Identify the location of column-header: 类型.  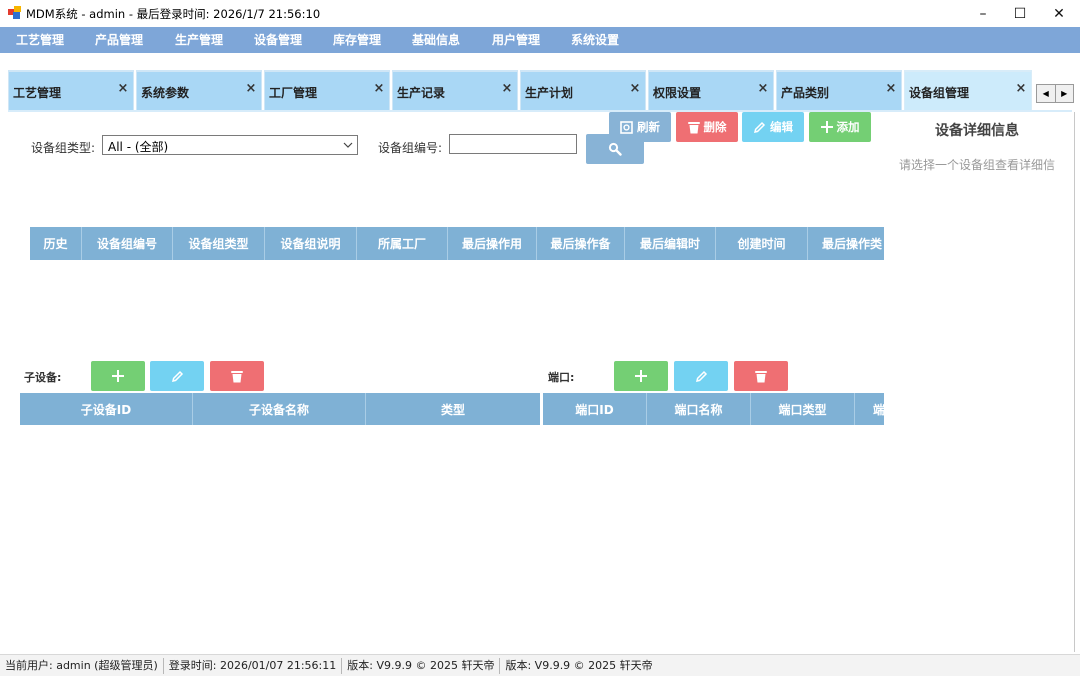
(453, 409).